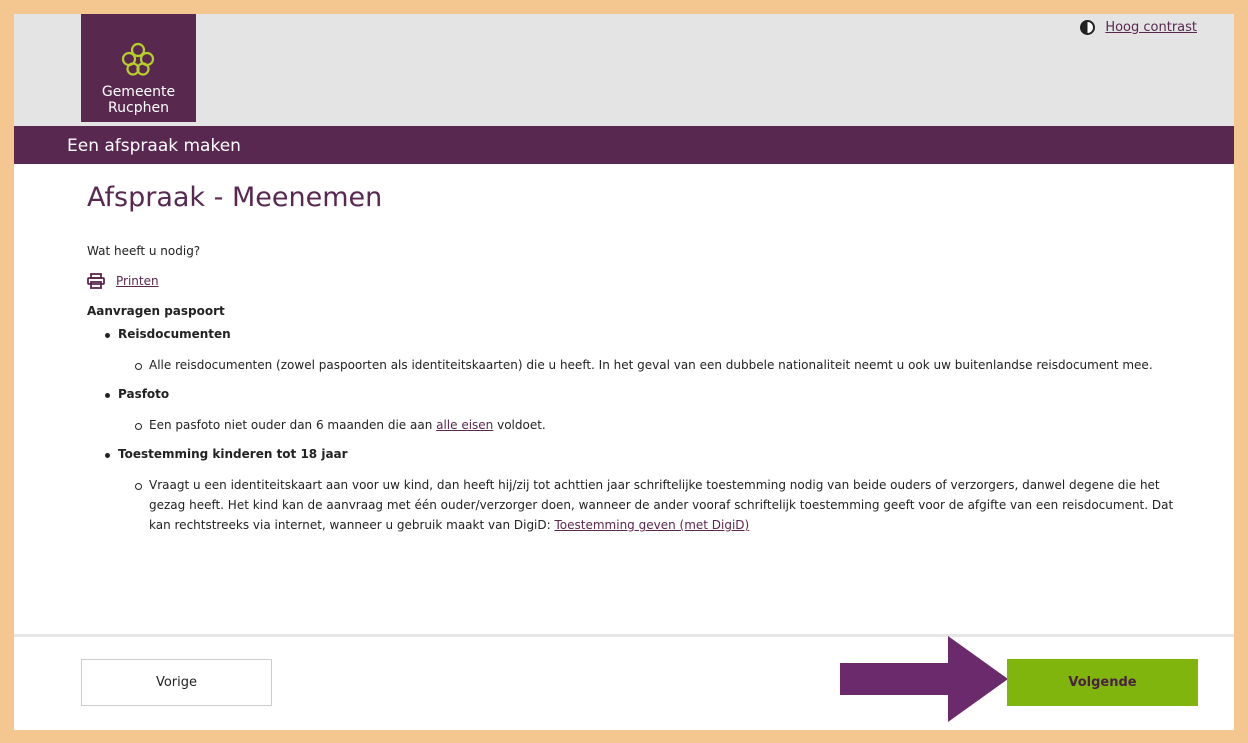 Image resolution: width=1248 pixels, height=743 pixels. I want to click on question-text: Wat heeft u nodig?, so click(144, 251).